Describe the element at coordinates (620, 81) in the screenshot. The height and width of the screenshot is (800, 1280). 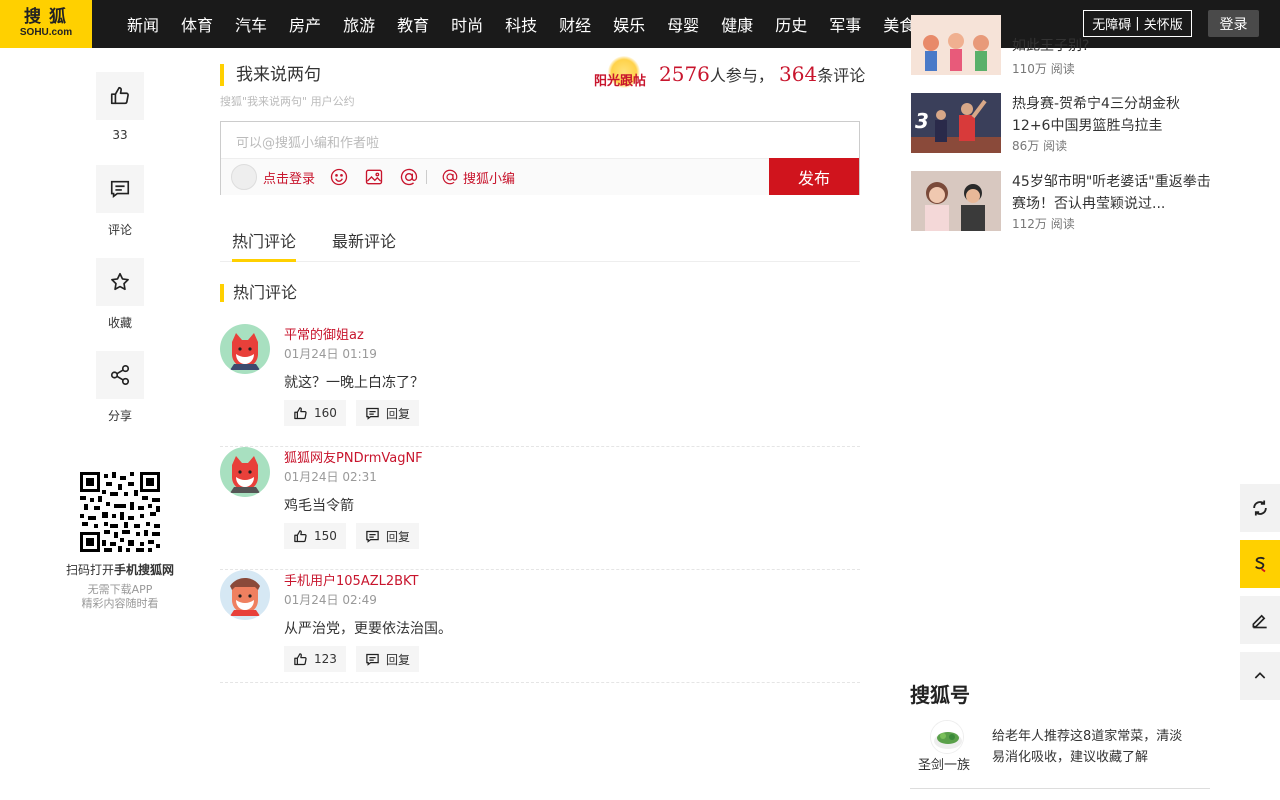
I see `sunshine-badge-text: 阳光跟帖` at that location.